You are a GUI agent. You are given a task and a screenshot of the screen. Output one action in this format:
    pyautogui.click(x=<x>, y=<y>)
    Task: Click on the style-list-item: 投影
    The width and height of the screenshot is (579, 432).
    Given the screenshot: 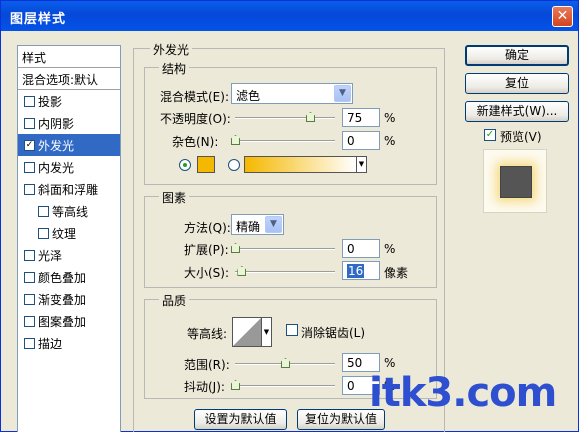 What is the action you would take?
    pyautogui.click(x=69, y=101)
    